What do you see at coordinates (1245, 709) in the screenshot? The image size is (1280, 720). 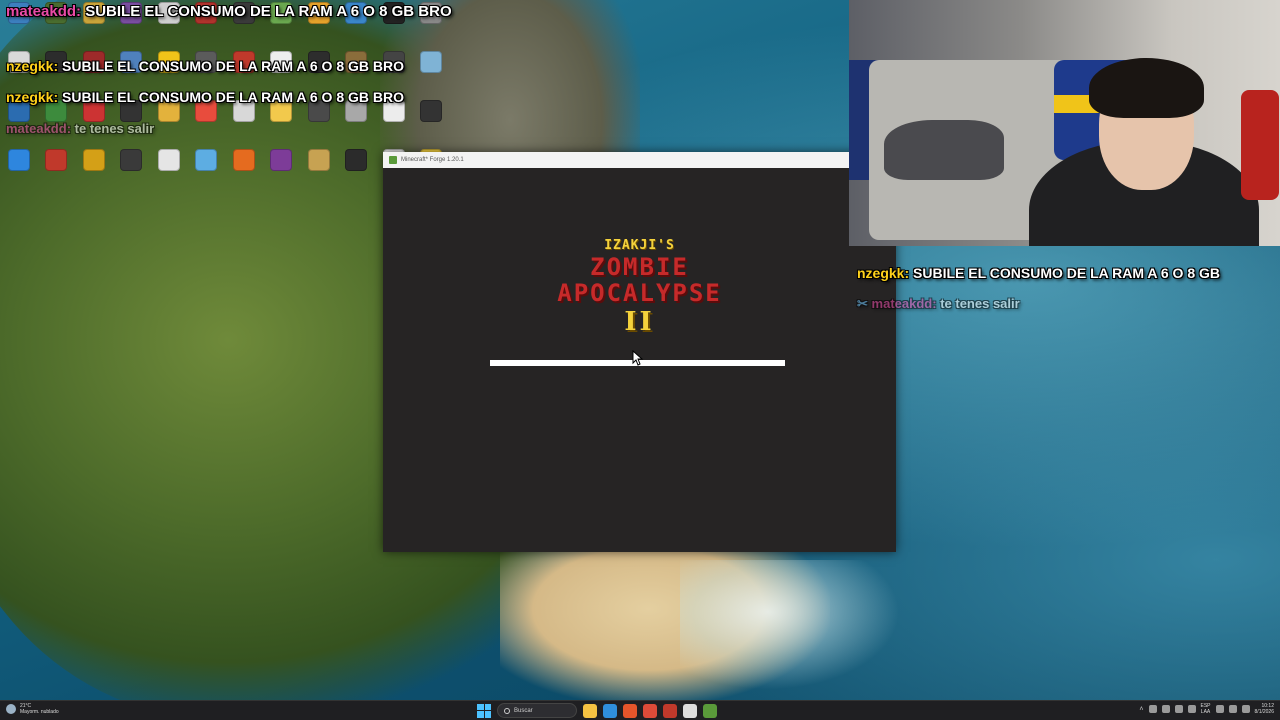 I see `battery-icon` at bounding box center [1245, 709].